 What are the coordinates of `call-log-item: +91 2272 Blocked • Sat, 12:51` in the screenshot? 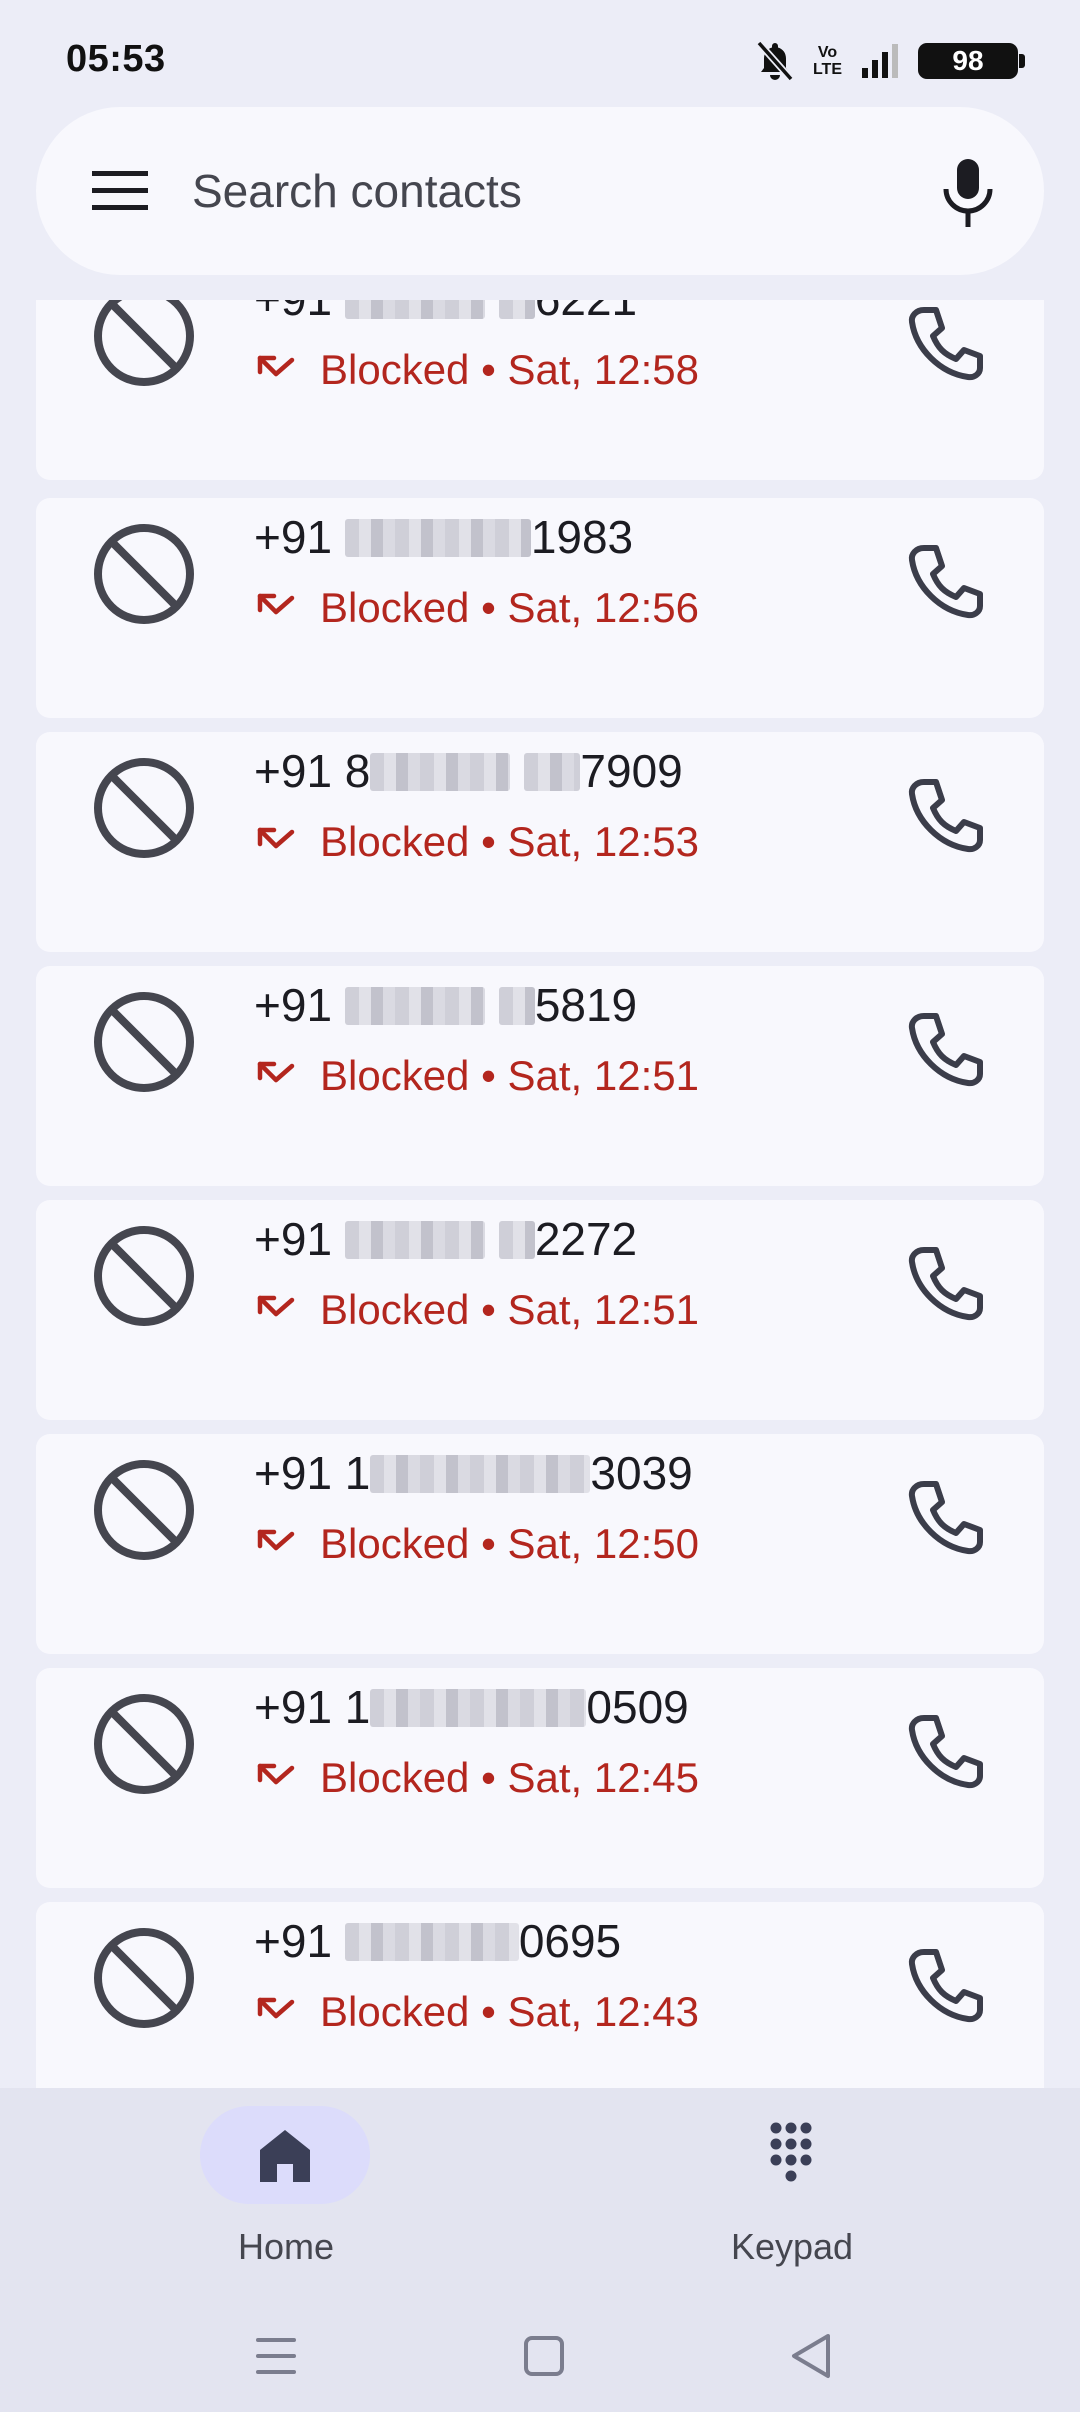 It's located at (540, 1310).